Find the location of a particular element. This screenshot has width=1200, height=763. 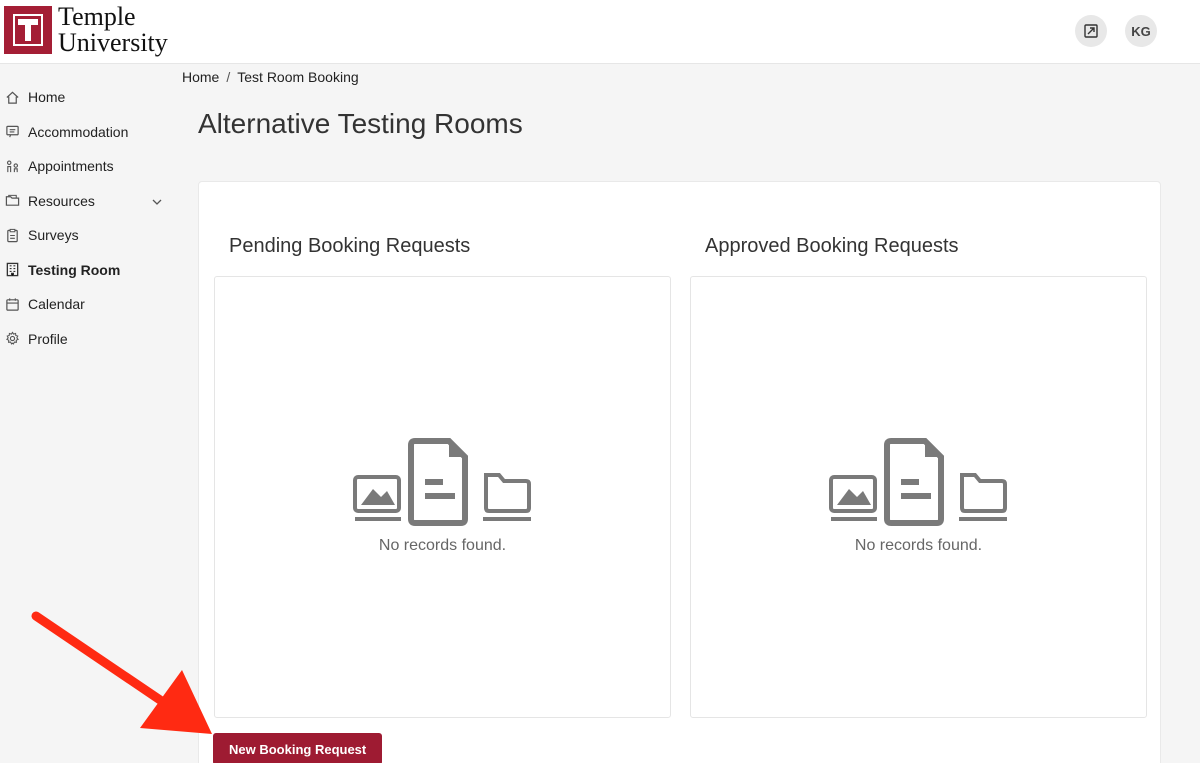

sidebar-item-testing-room: Testing Room is located at coordinates (87, 270).